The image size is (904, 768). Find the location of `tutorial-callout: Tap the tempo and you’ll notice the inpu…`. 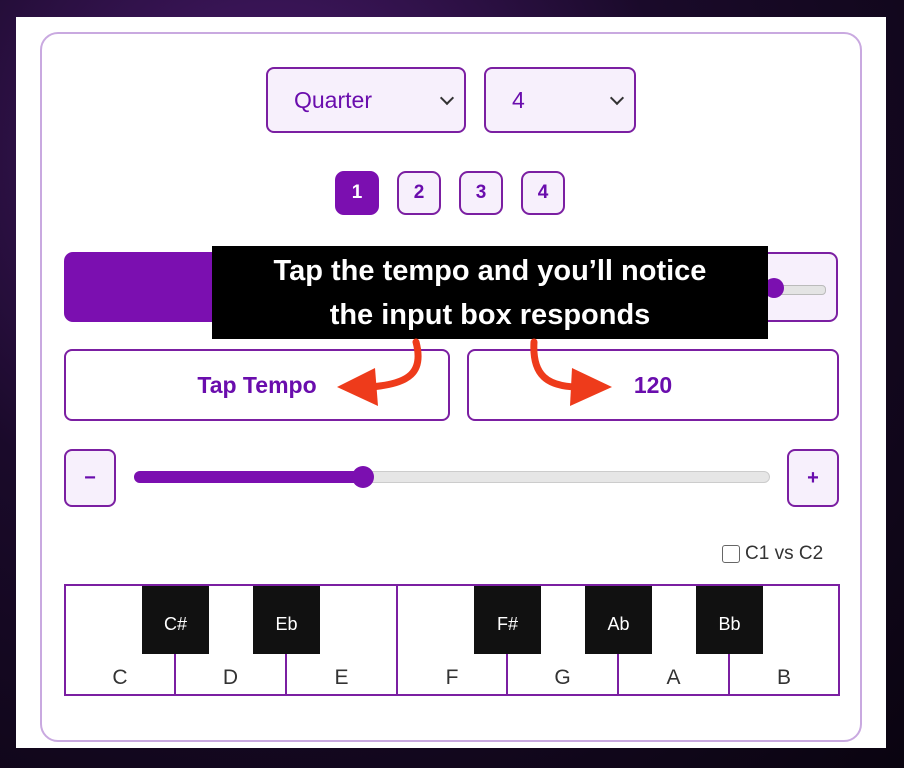

tutorial-callout: Tap the tempo and you’ll notice the inpu… is located at coordinates (490, 292).